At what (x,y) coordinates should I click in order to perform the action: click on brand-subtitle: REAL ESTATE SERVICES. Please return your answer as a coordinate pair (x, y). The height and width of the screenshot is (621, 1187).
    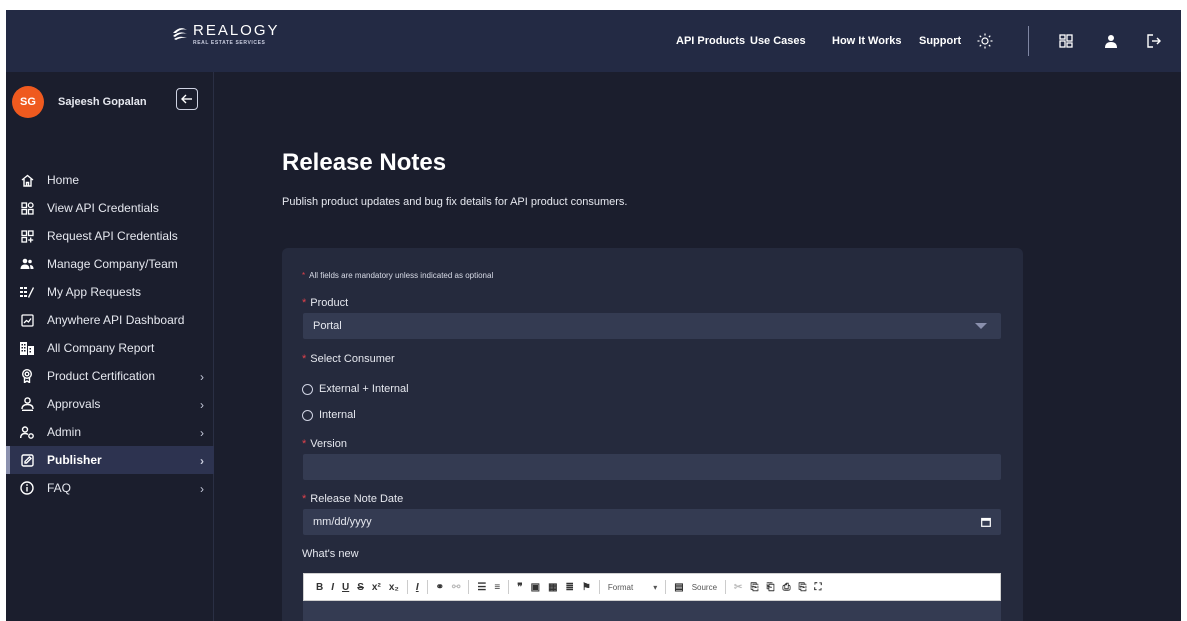
    Looking at the image, I should click on (229, 43).